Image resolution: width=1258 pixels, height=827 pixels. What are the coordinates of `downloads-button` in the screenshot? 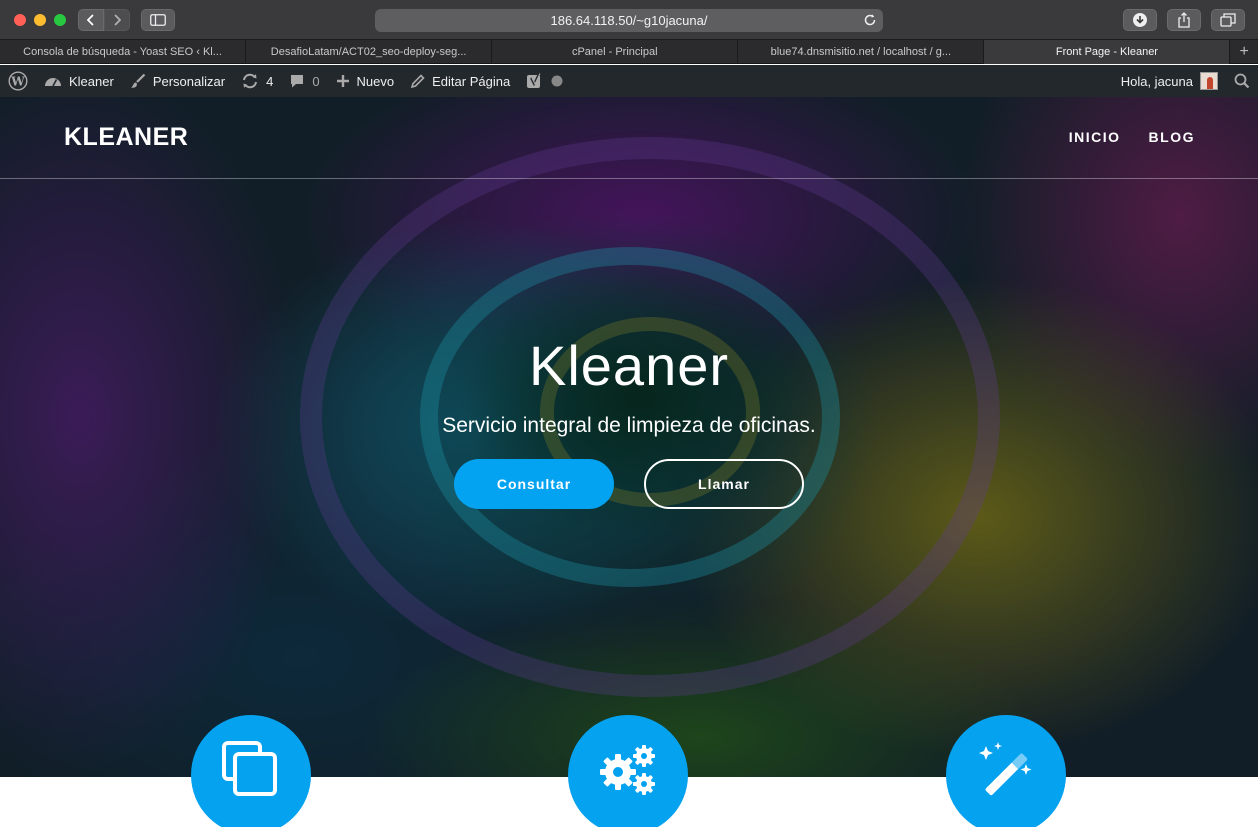 It's located at (1140, 20).